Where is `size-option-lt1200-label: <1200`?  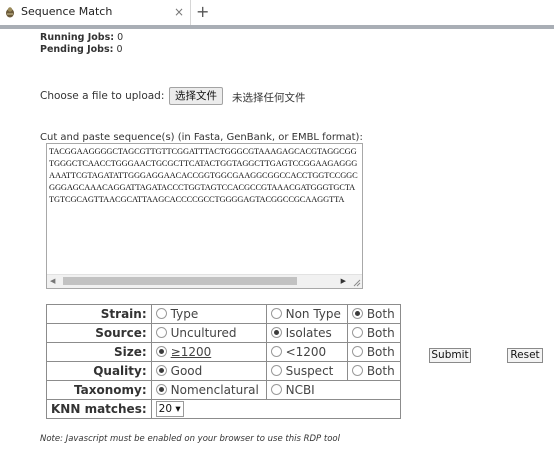
size-option-lt1200-label: <1200 is located at coordinates (306, 352).